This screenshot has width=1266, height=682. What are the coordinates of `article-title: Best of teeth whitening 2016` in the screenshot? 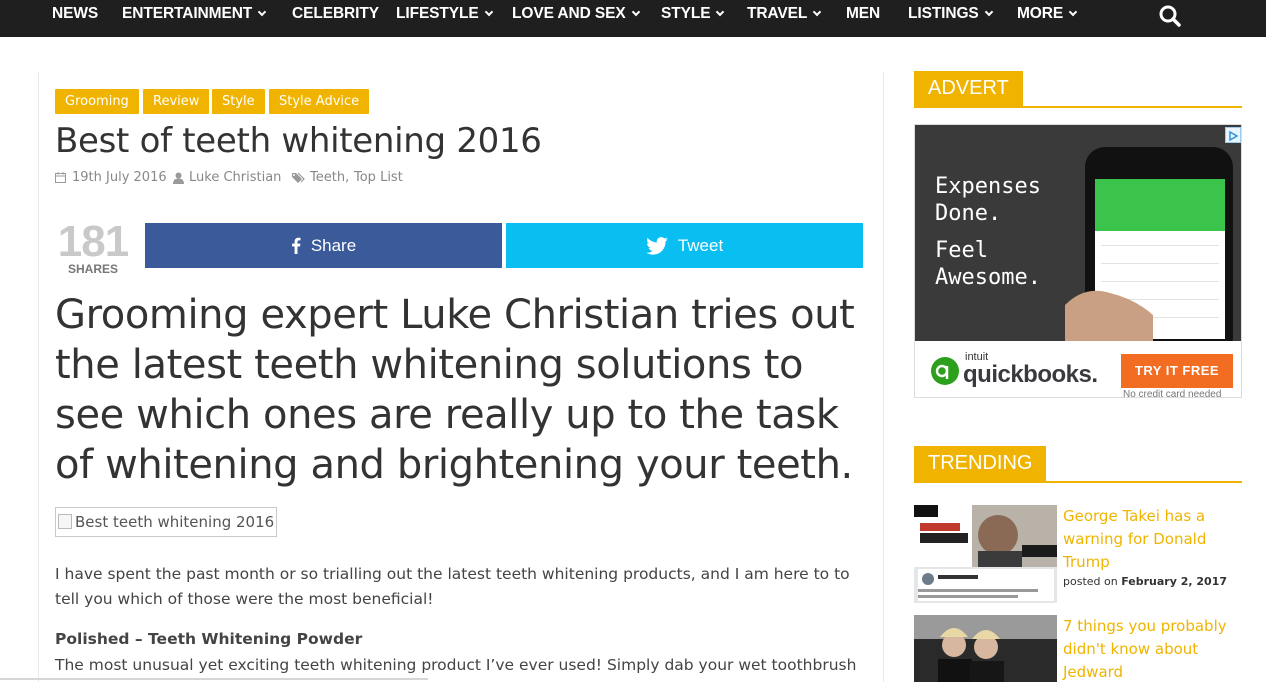 It's located at (298, 141).